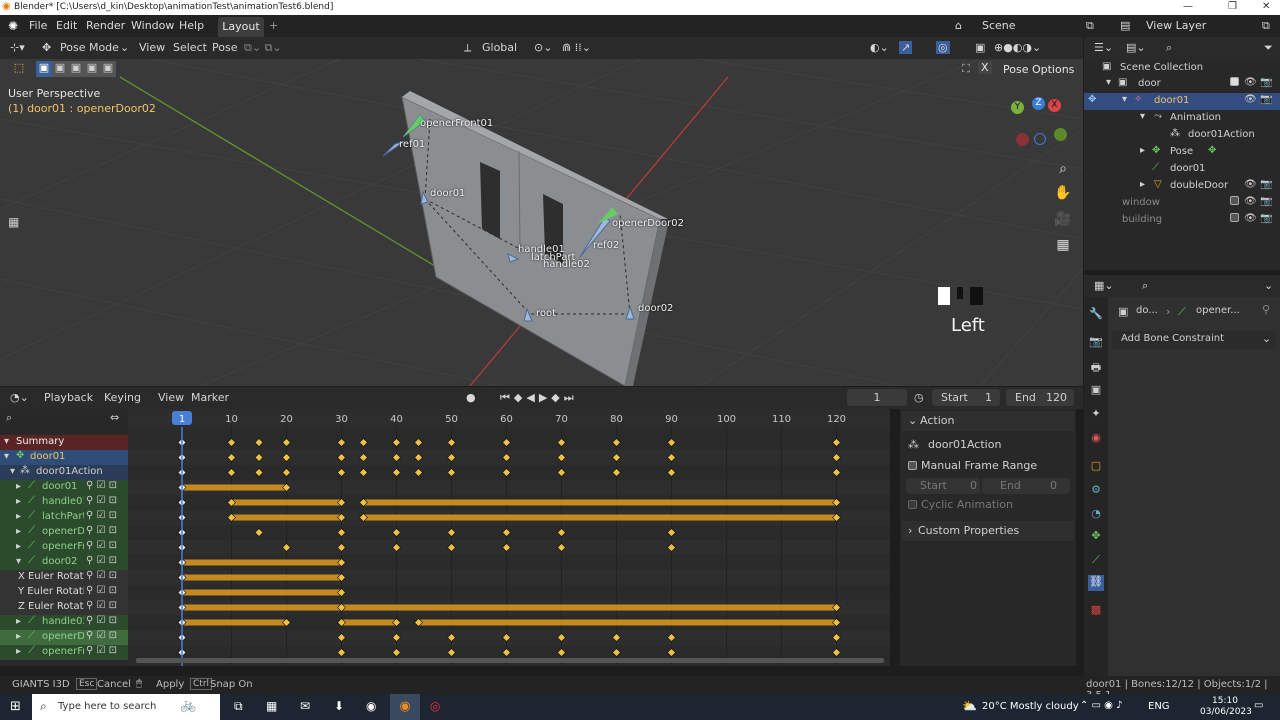 This screenshot has height=720, width=1280. Describe the element at coordinates (210, 397) in the screenshot. I see `menu-marker: Marker` at that location.